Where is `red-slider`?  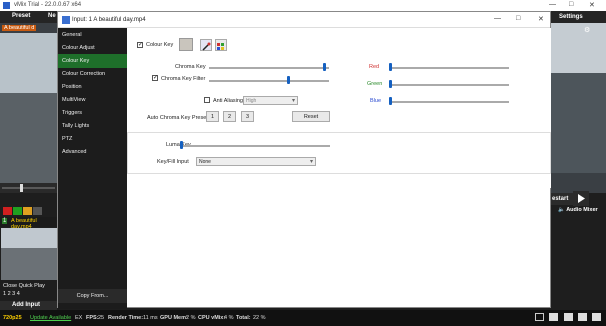
red-slider is located at coordinates (449, 68).